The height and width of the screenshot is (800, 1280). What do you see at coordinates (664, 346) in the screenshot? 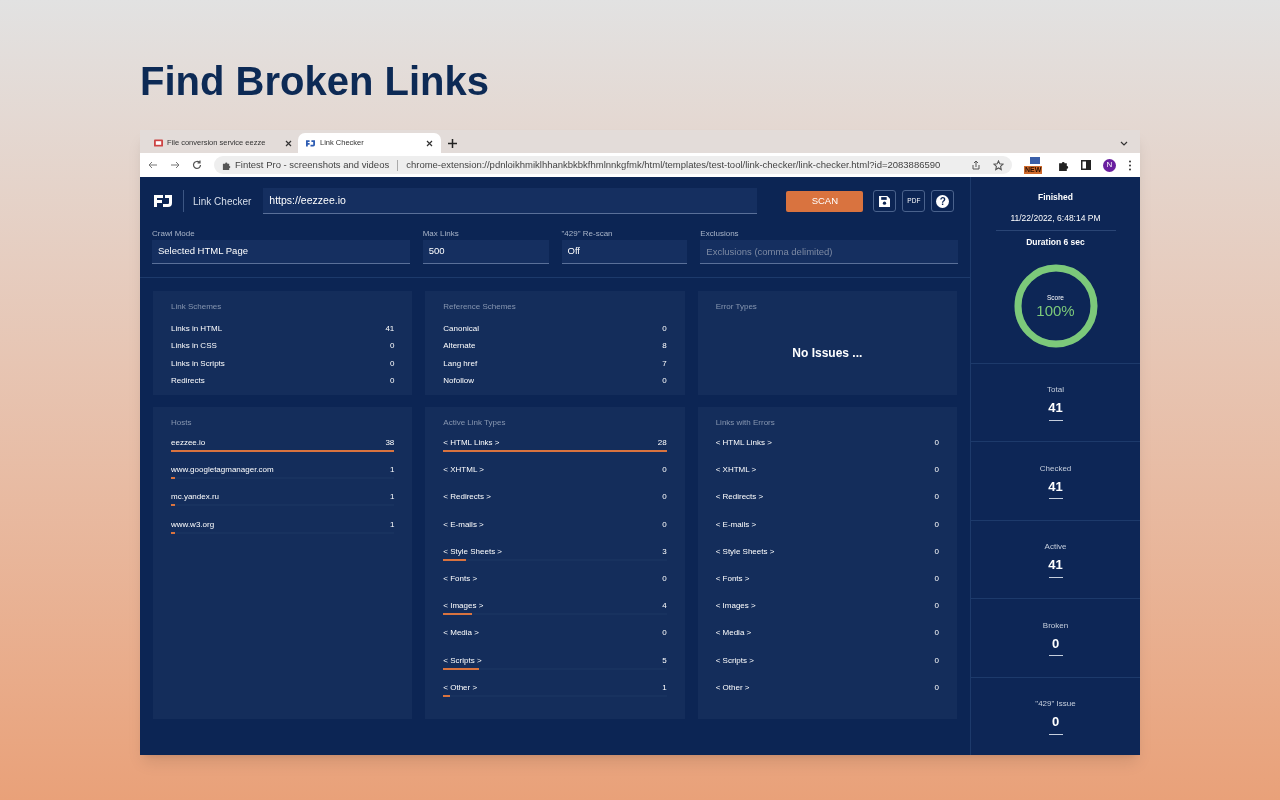
I see `row-count: 8` at bounding box center [664, 346].